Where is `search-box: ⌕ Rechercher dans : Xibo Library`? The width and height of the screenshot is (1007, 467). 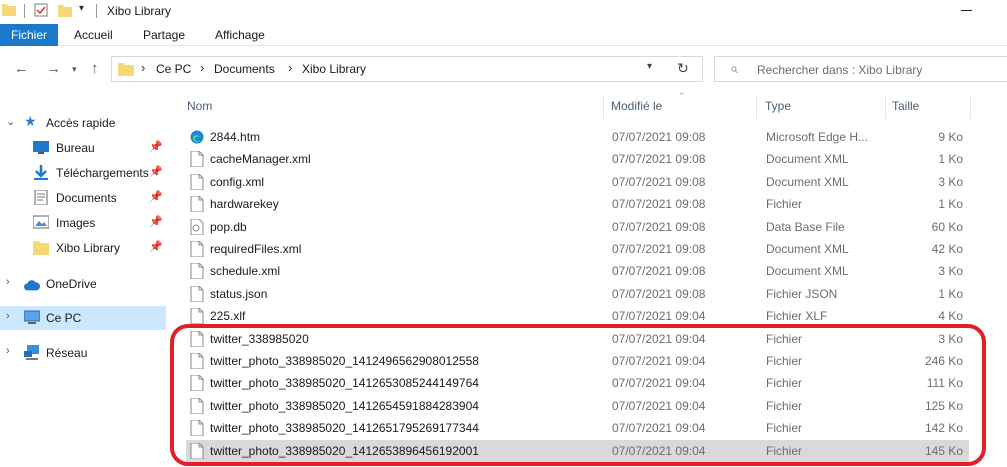 search-box: ⌕ Rechercher dans : Xibo Library is located at coordinates (860, 69).